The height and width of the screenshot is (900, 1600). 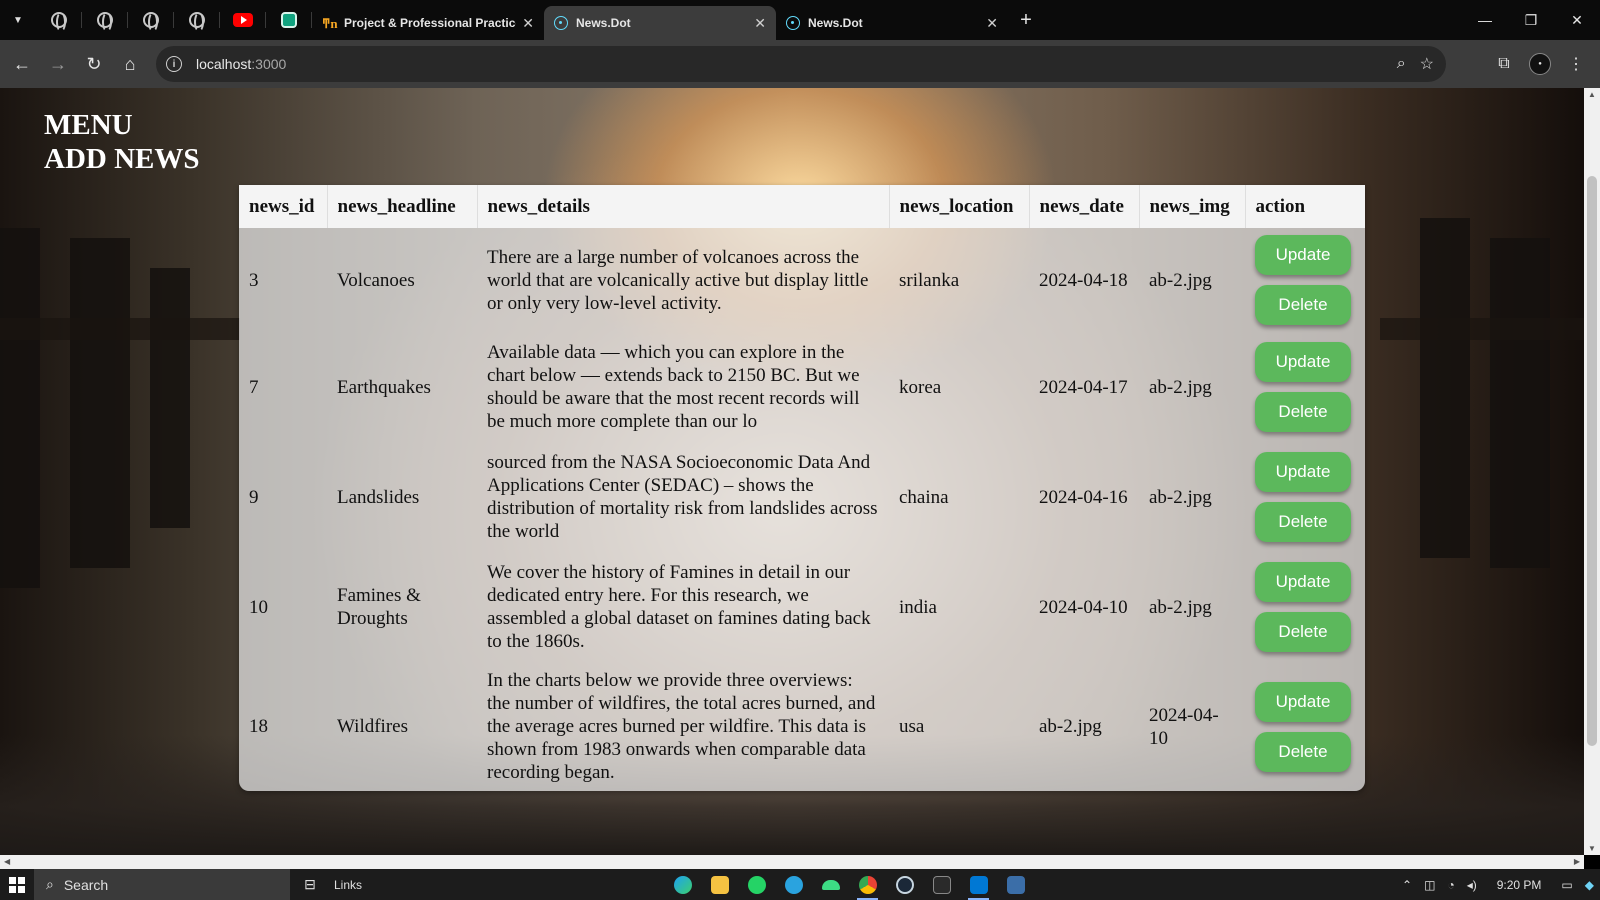 What do you see at coordinates (376, 280) in the screenshot?
I see `cell-news-headline: Volcanoes` at bounding box center [376, 280].